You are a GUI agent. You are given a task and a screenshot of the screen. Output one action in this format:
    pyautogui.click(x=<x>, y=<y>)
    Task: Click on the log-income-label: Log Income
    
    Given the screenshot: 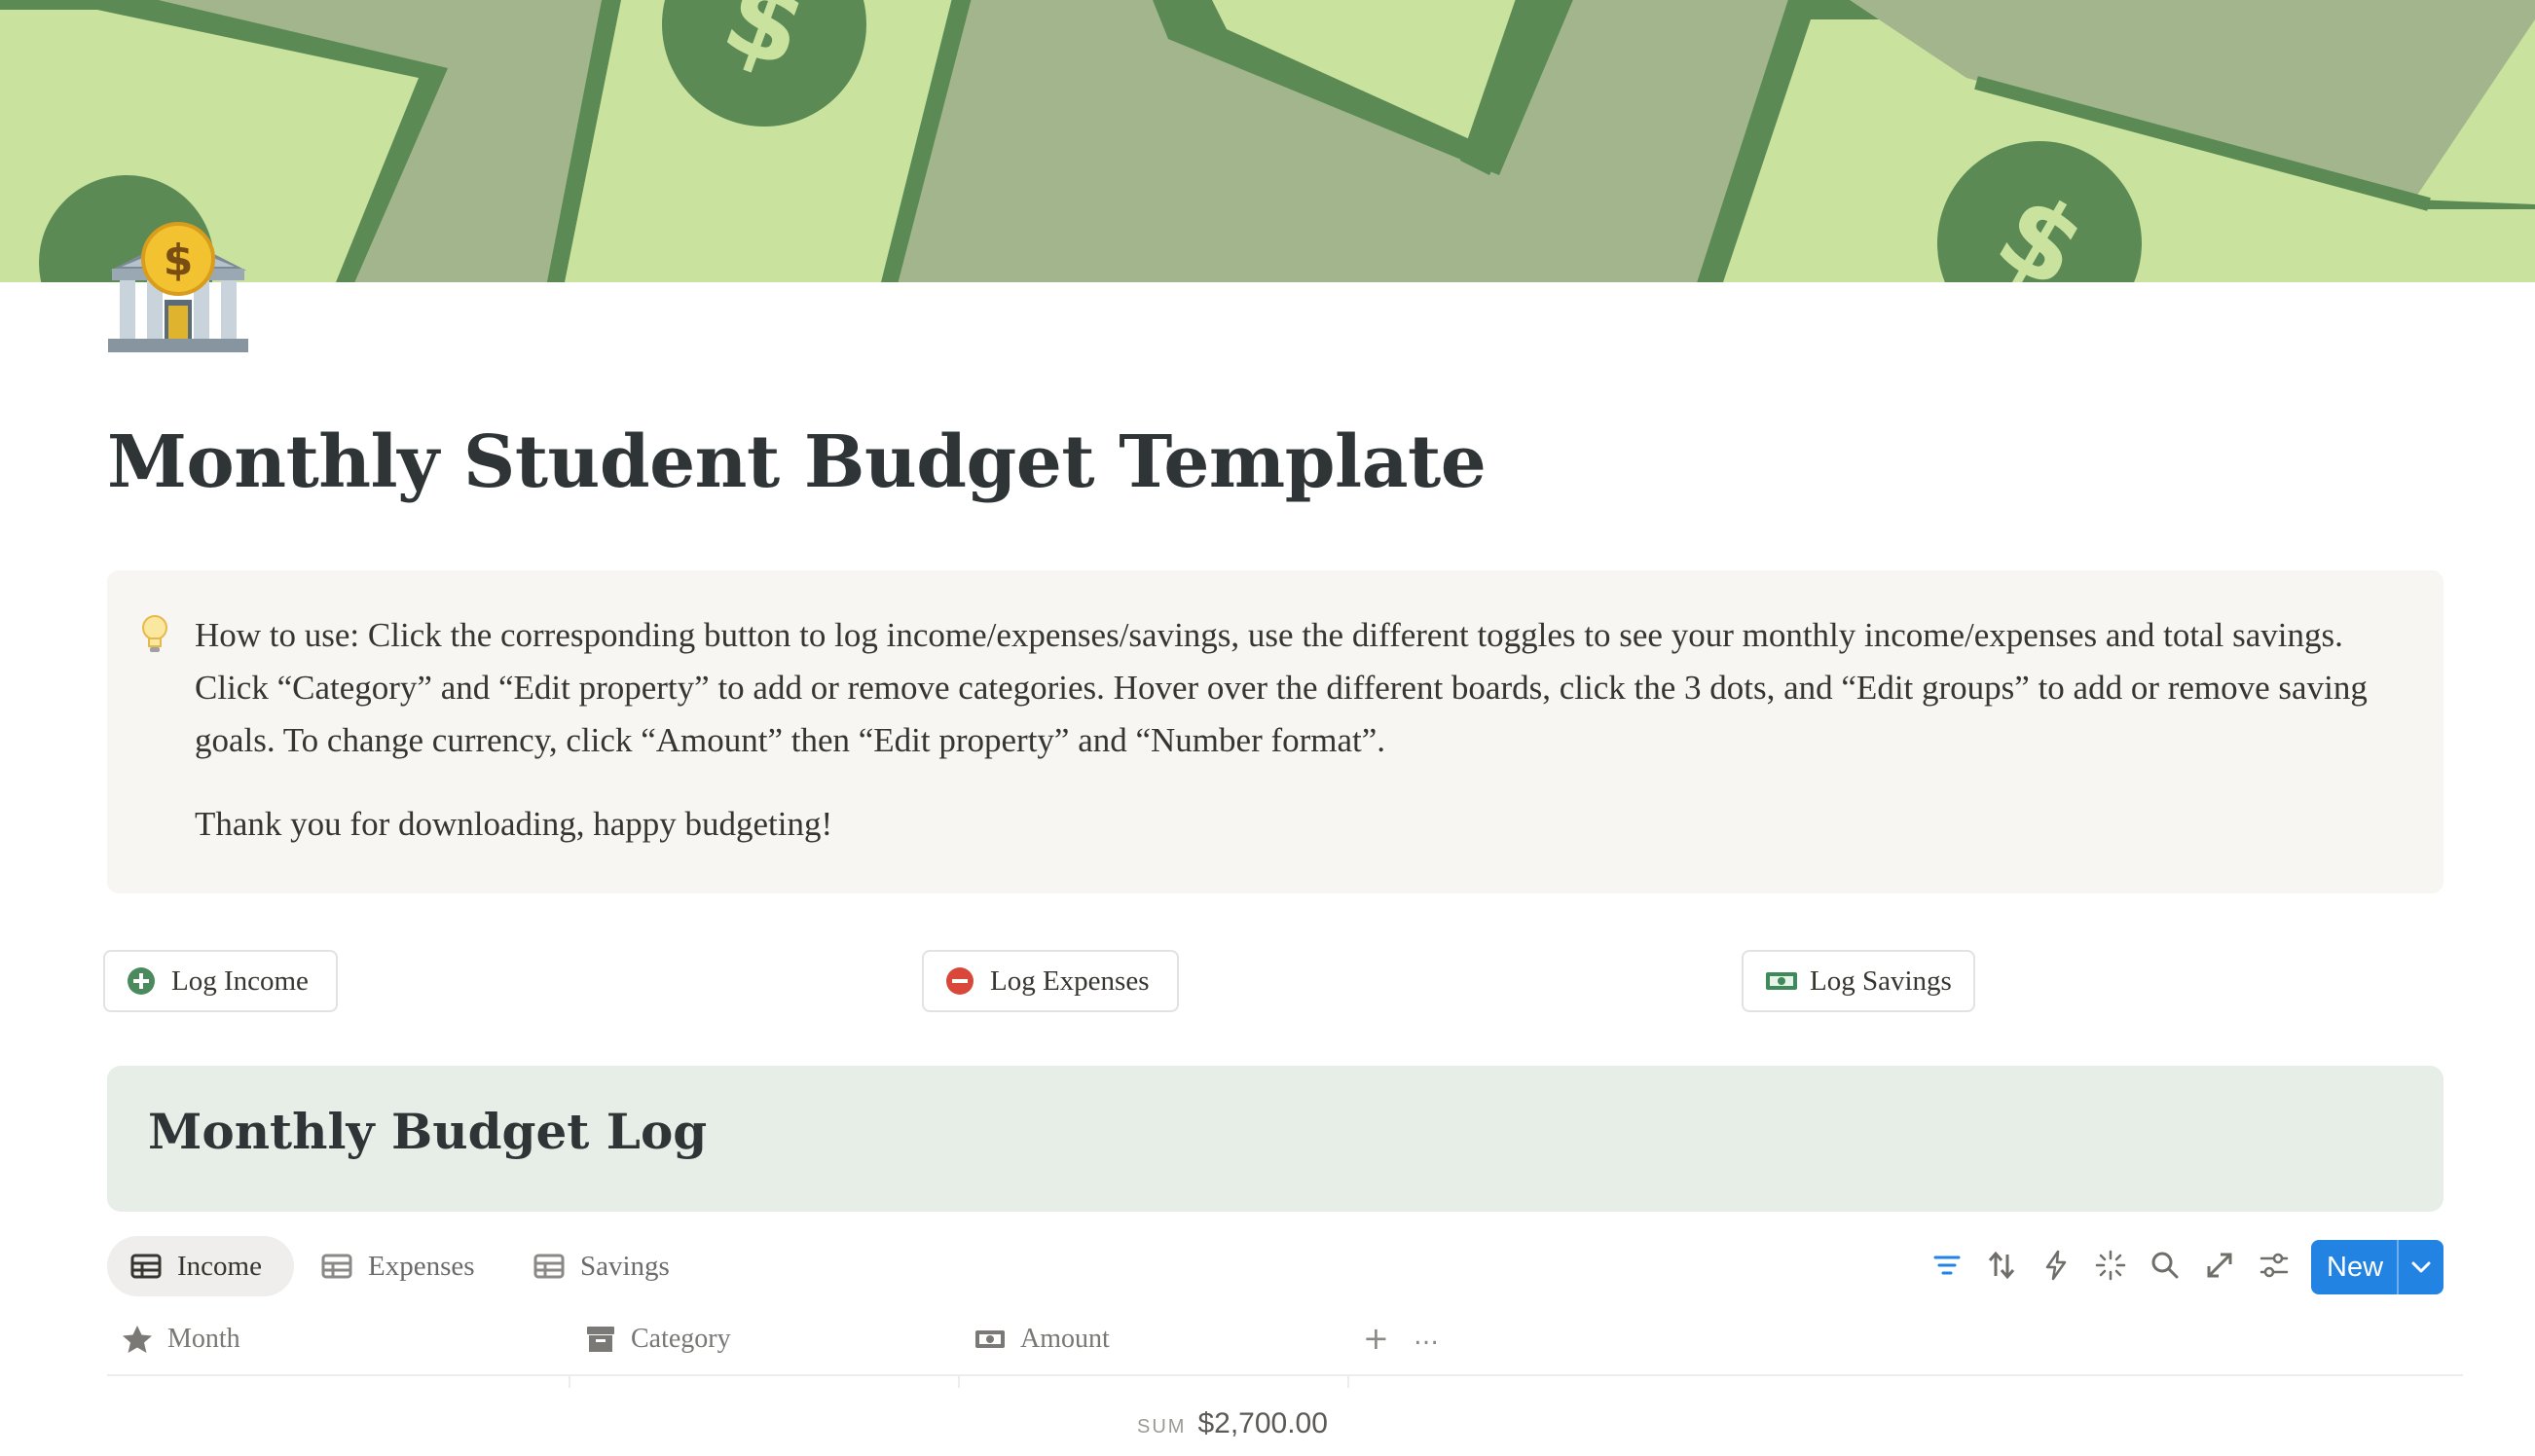 What is the action you would take?
    pyautogui.click(x=240, y=981)
    